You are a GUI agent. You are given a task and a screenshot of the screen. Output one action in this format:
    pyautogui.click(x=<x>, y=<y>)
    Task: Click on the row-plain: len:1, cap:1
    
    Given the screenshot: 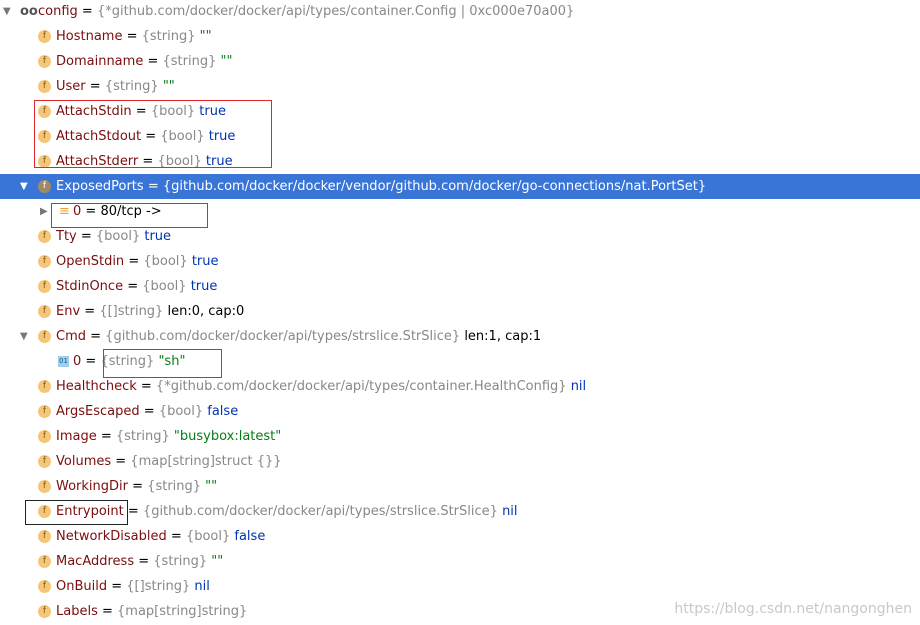 What is the action you would take?
    pyautogui.click(x=503, y=336)
    